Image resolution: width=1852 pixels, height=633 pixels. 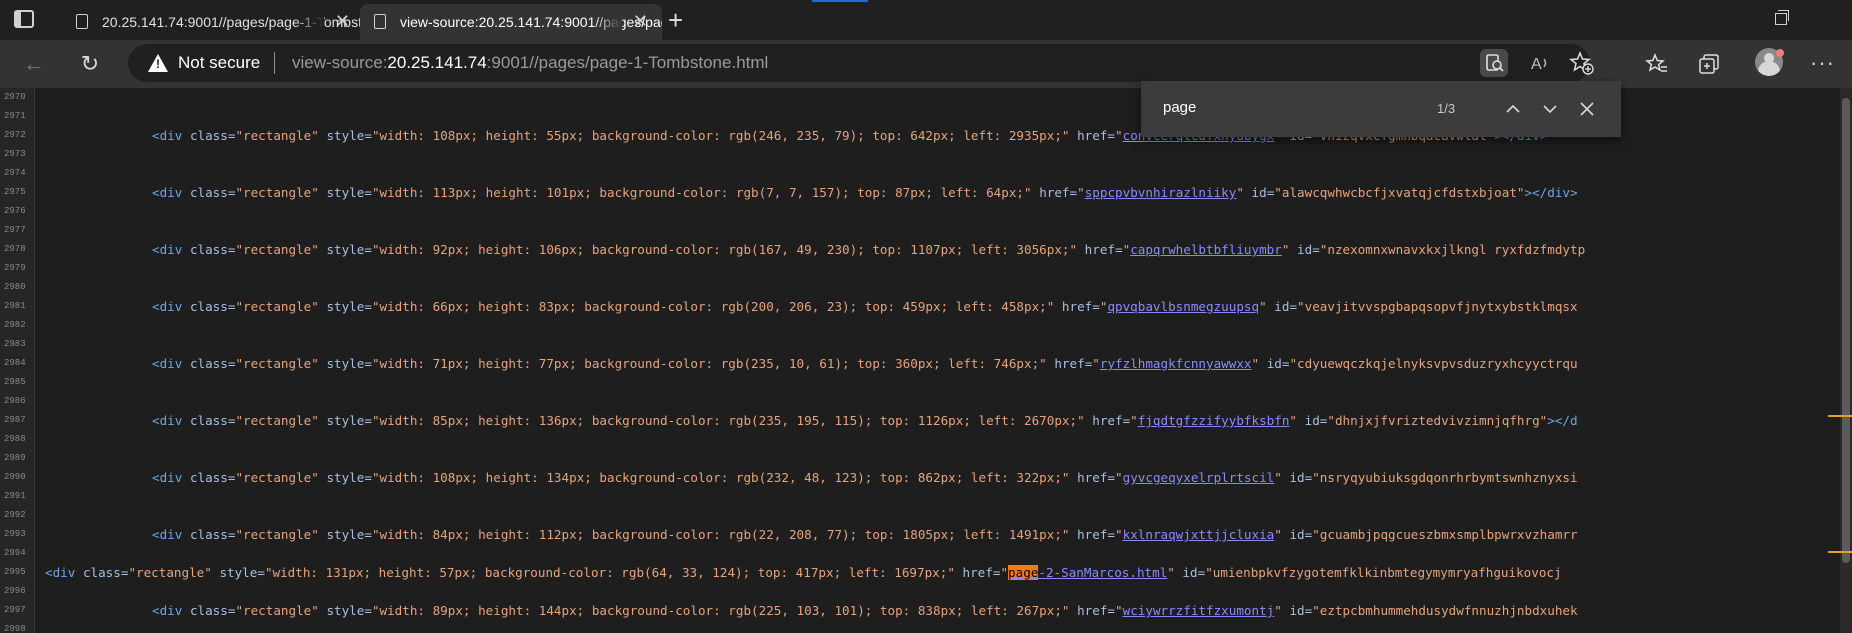 I want to click on find-close-icon, so click(x=1587, y=109).